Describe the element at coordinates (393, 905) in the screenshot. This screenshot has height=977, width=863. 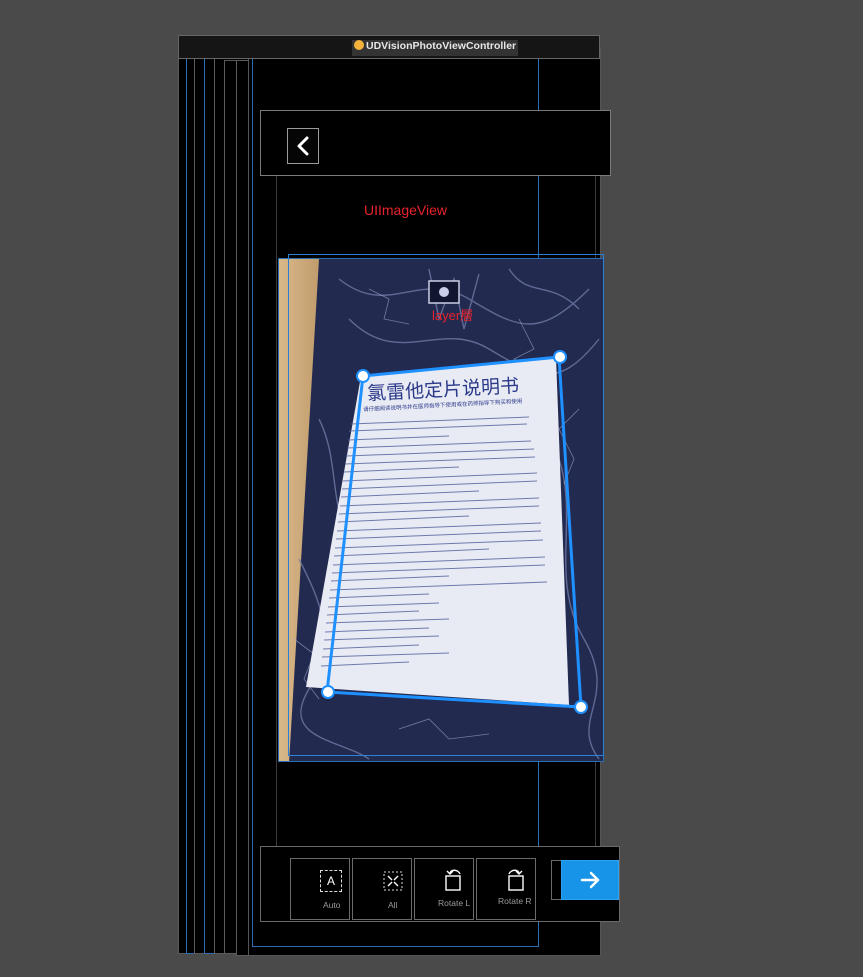
I see `all-button-label: All` at that location.